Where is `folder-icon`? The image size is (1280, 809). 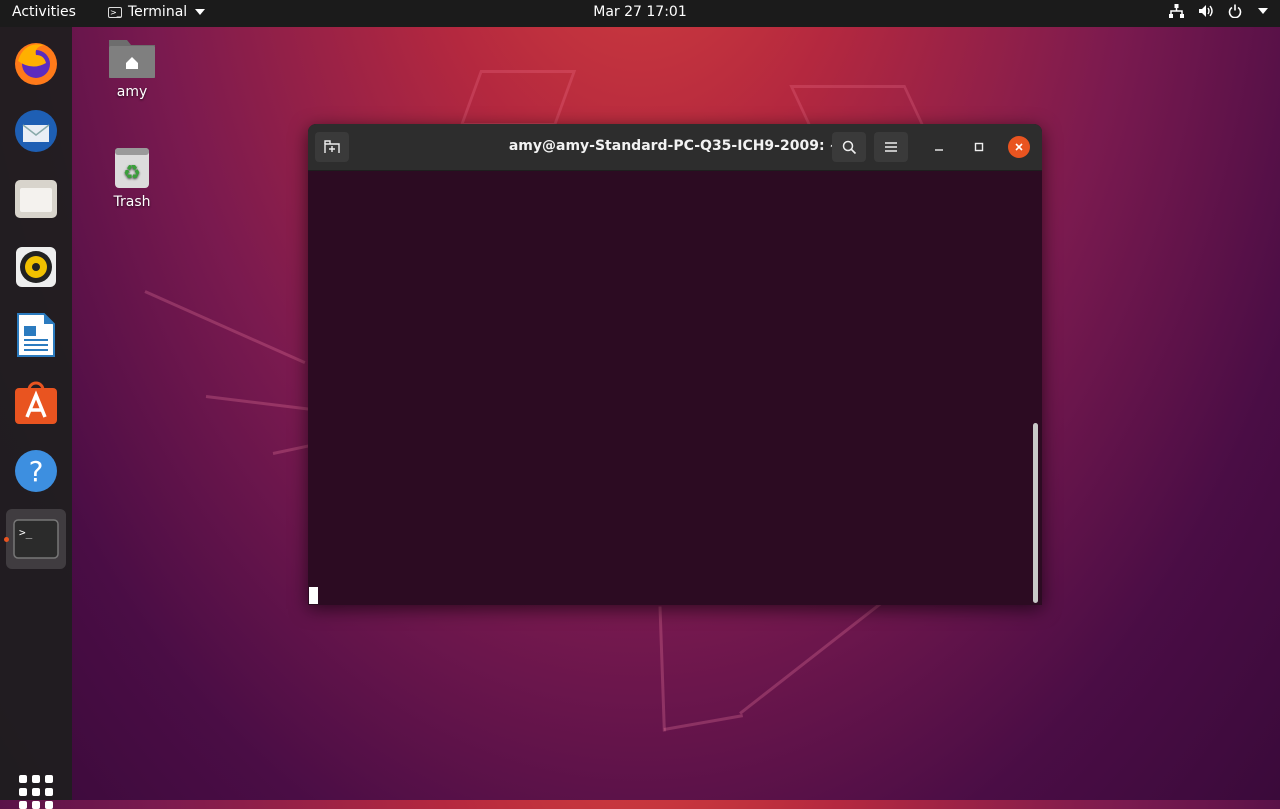 folder-icon is located at coordinates (36, 199).